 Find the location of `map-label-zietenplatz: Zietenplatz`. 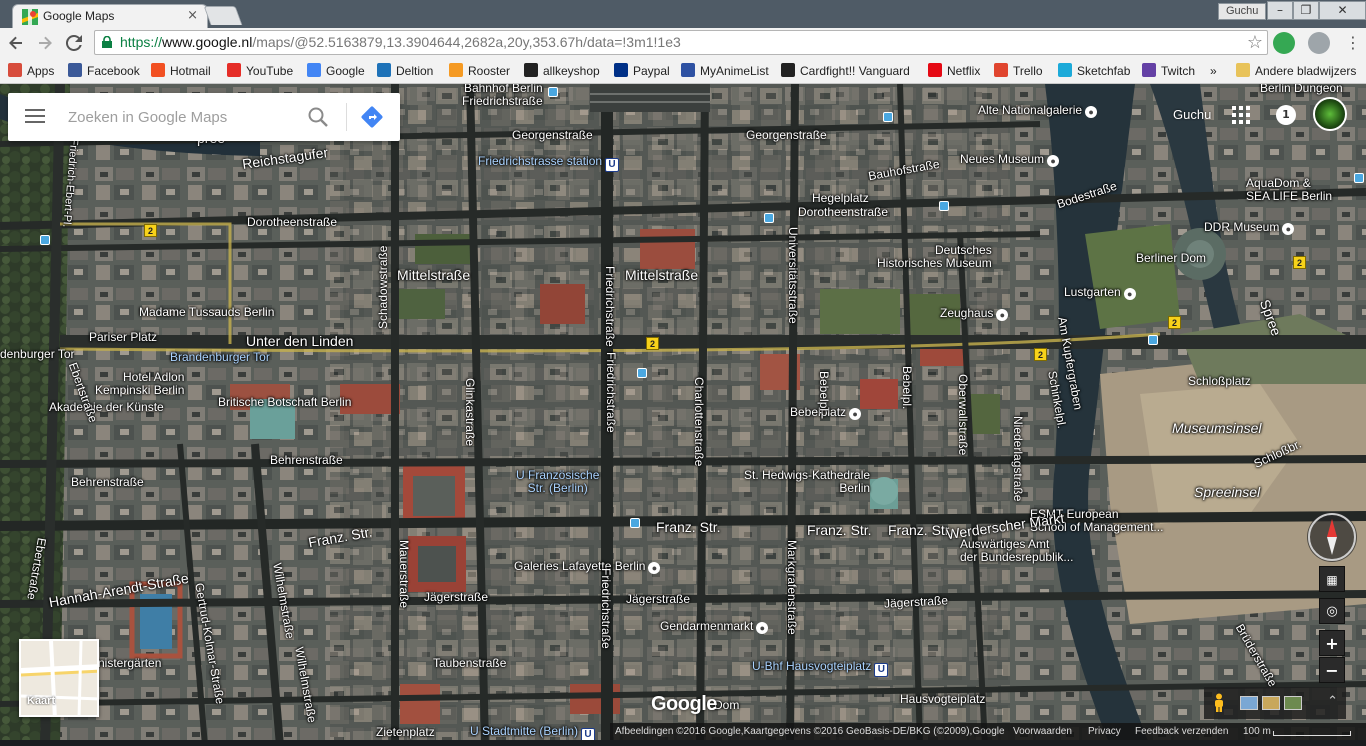

map-label-zietenplatz: Zietenplatz is located at coordinates (405, 732).